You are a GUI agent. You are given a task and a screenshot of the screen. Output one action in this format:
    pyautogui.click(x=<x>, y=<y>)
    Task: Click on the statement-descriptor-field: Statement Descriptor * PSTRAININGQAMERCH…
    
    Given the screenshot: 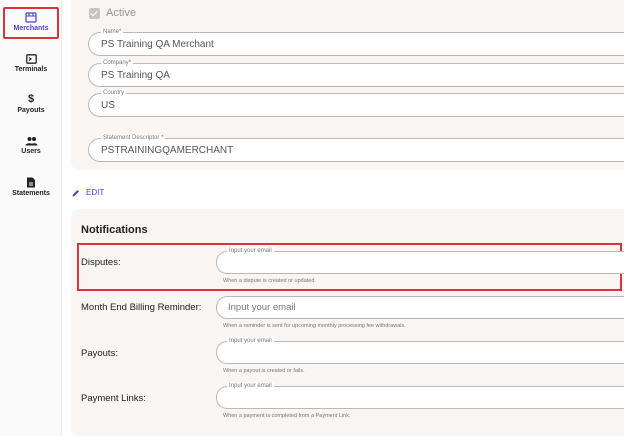 What is the action you would take?
    pyautogui.click(x=356, y=148)
    